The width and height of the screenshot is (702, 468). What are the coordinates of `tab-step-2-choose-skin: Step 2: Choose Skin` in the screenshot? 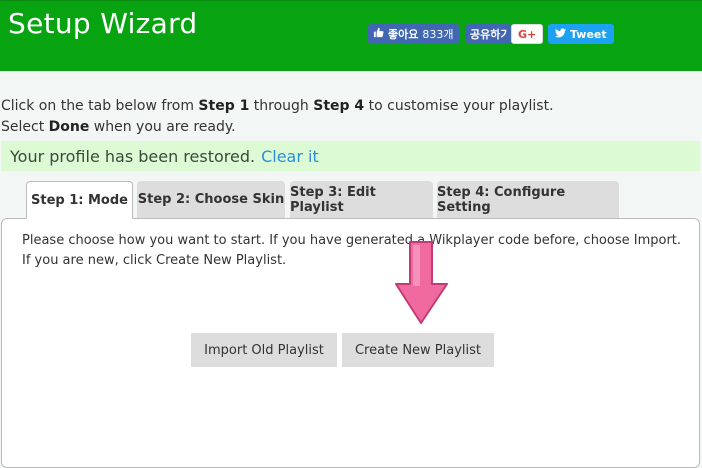 It's located at (211, 199).